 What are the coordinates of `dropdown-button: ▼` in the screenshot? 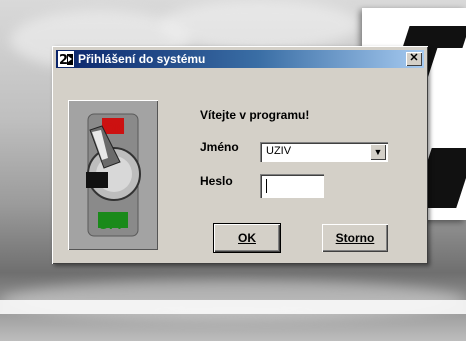 It's located at (378, 152).